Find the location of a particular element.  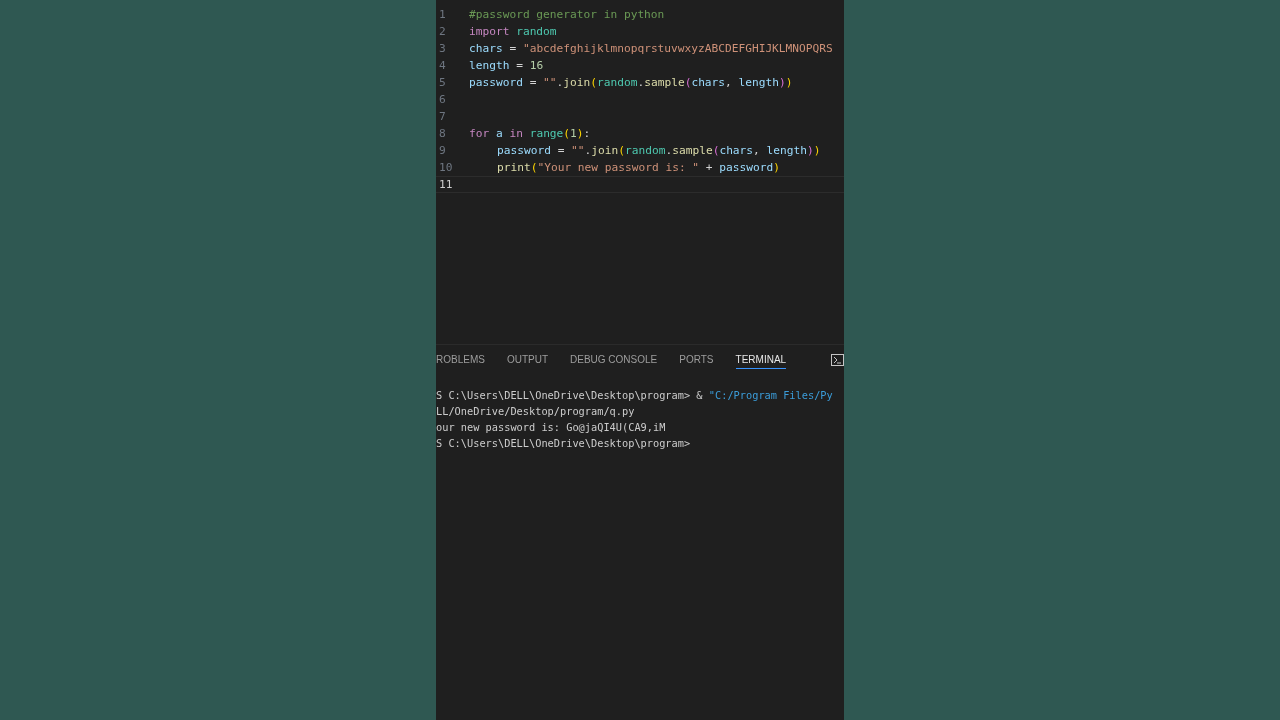

code-line: #password generator in python is located at coordinates (567, 14).